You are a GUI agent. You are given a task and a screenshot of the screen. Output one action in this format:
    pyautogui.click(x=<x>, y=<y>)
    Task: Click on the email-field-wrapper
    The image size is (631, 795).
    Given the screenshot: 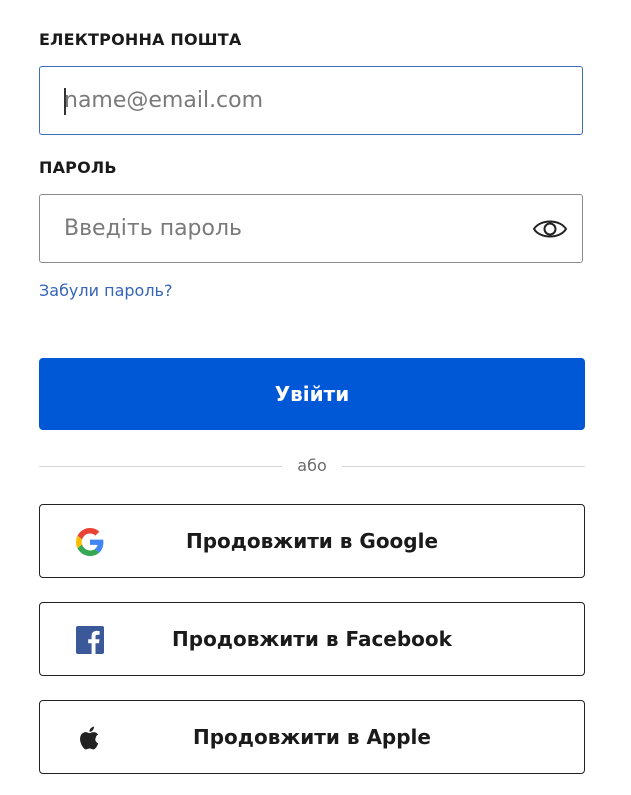 What is the action you would take?
    pyautogui.click(x=311, y=100)
    